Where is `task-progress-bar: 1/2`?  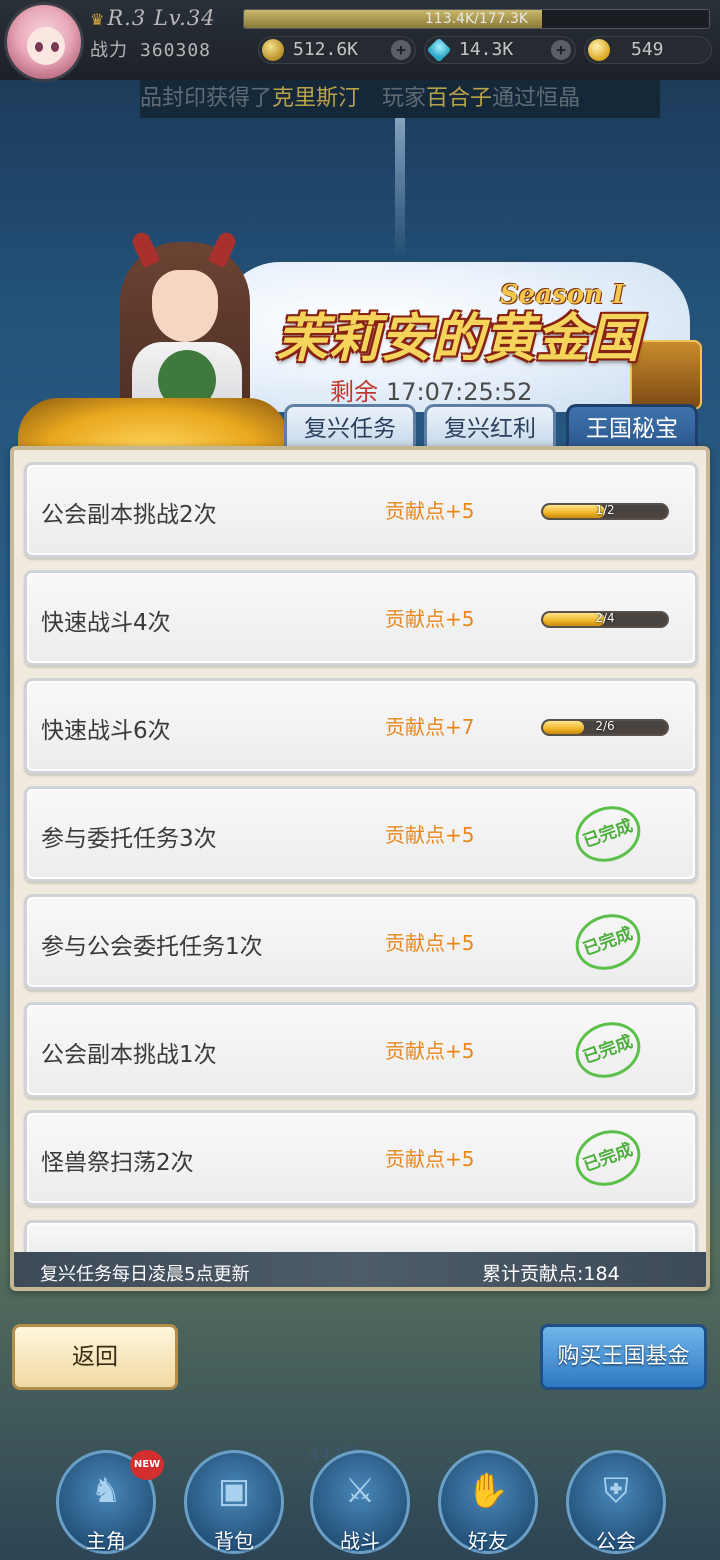 task-progress-bar: 1/2 is located at coordinates (605, 511).